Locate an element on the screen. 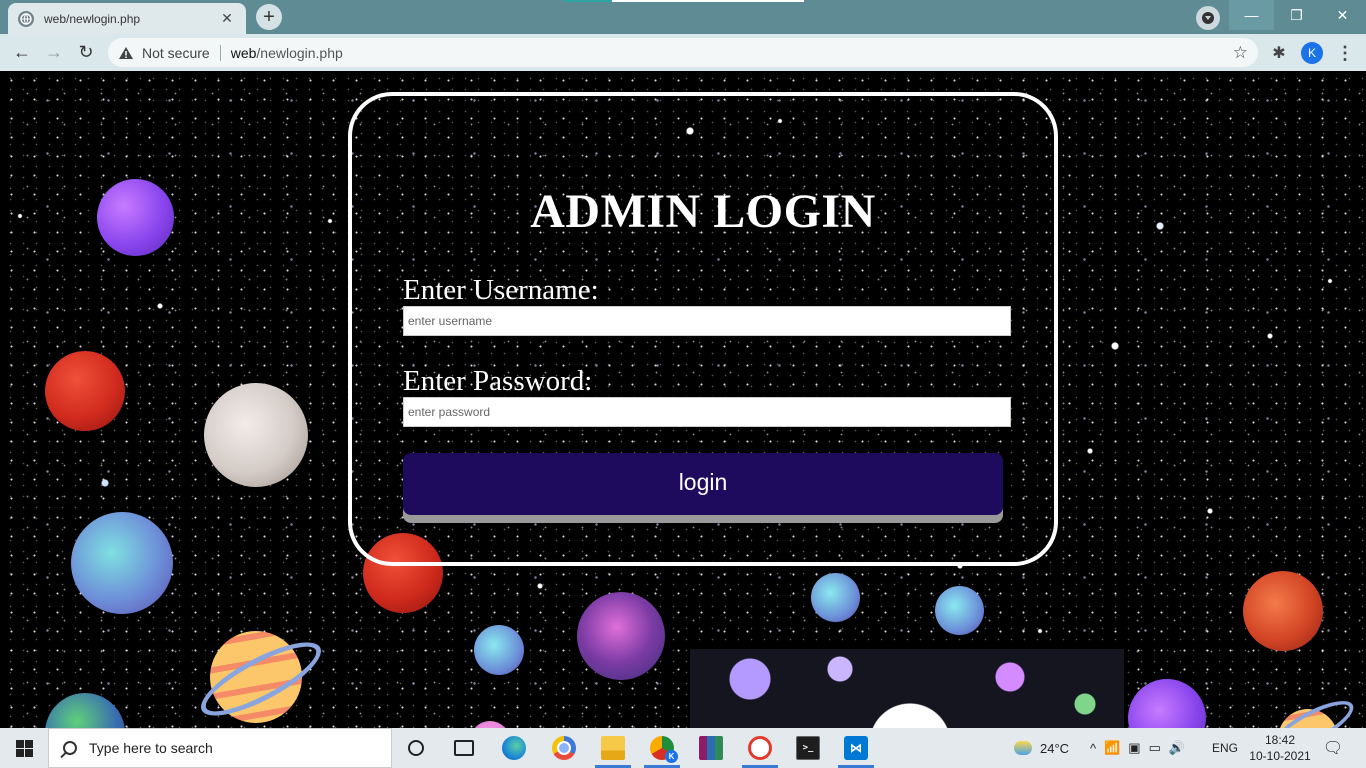 This screenshot has width=1366, height=768. saturn-ring-decoration is located at coordinates (1313, 709).